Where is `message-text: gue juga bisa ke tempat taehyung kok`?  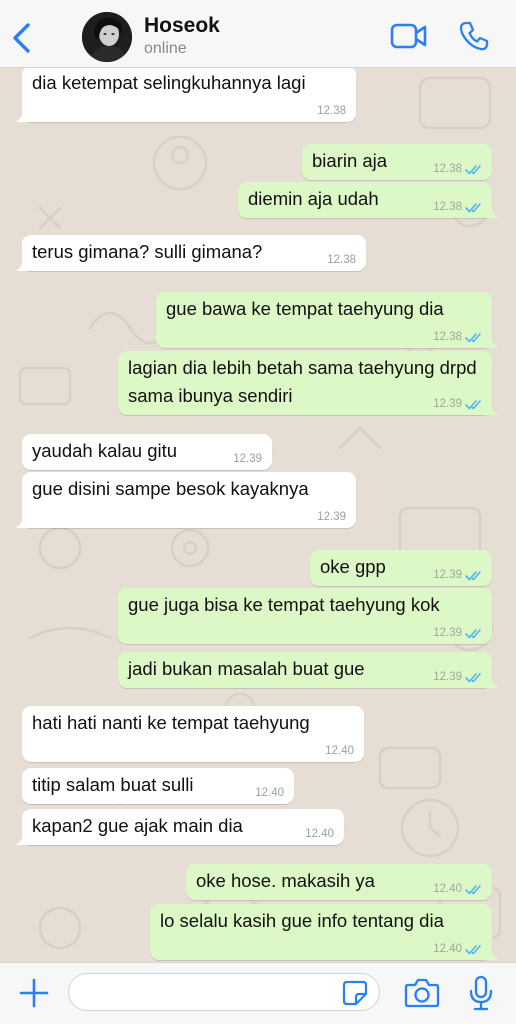 message-text: gue juga bisa ke tempat taehyung kok is located at coordinates (284, 604).